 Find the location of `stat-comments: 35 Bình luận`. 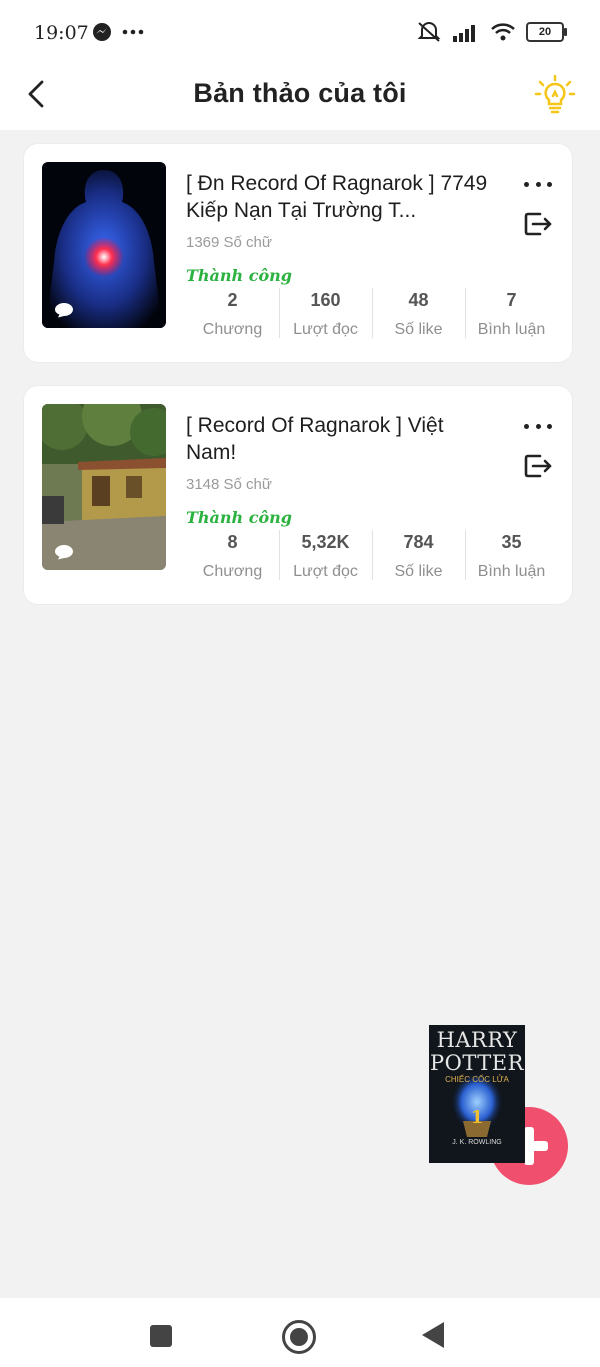

stat-comments: 35 Bình luận is located at coordinates (511, 556).